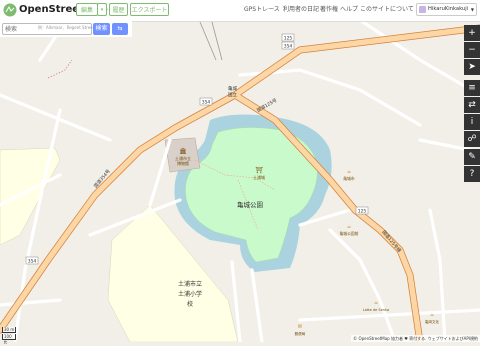 The image size is (480, 346). What do you see at coordinates (232, 94) in the screenshot?
I see `area-label-2: 国立` at bounding box center [232, 94].